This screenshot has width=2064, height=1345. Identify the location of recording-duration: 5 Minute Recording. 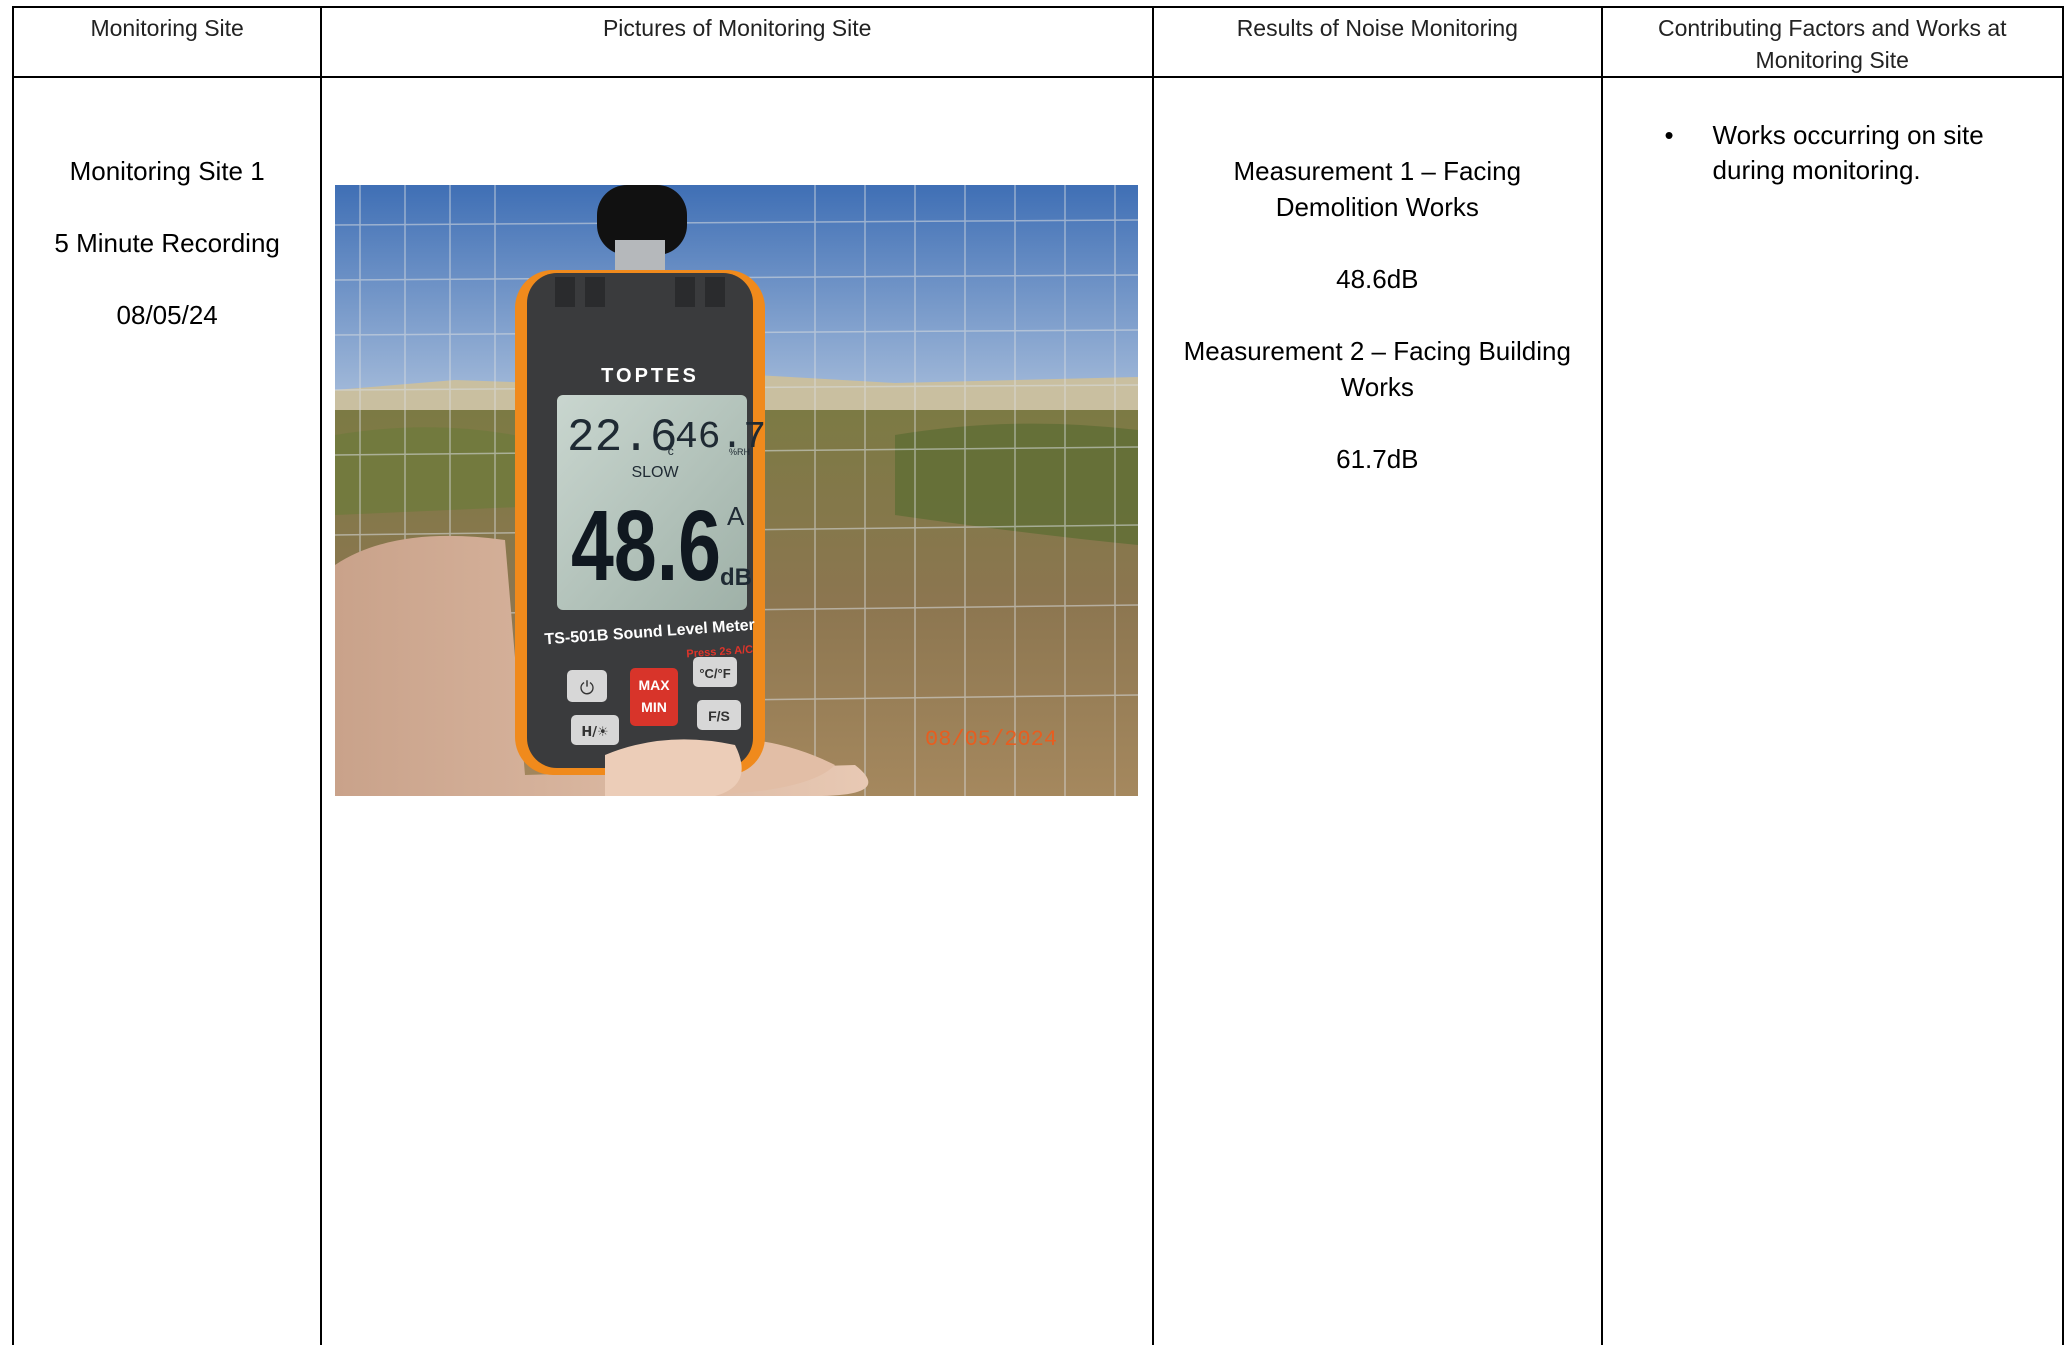
(167, 243).